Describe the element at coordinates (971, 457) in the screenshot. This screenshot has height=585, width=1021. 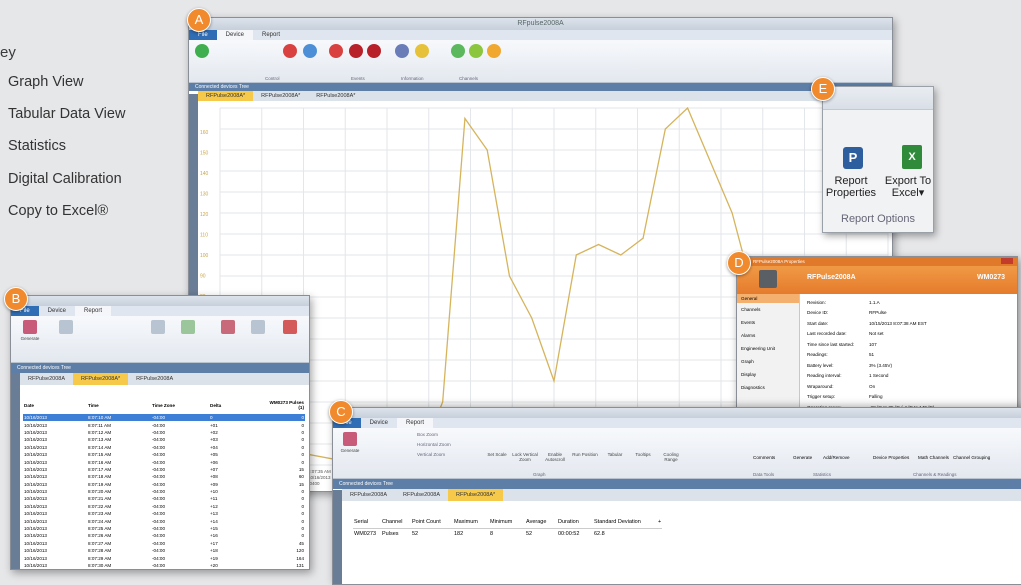
I see `ribbon-btn-channel-grouping: Channel Grouping` at that location.